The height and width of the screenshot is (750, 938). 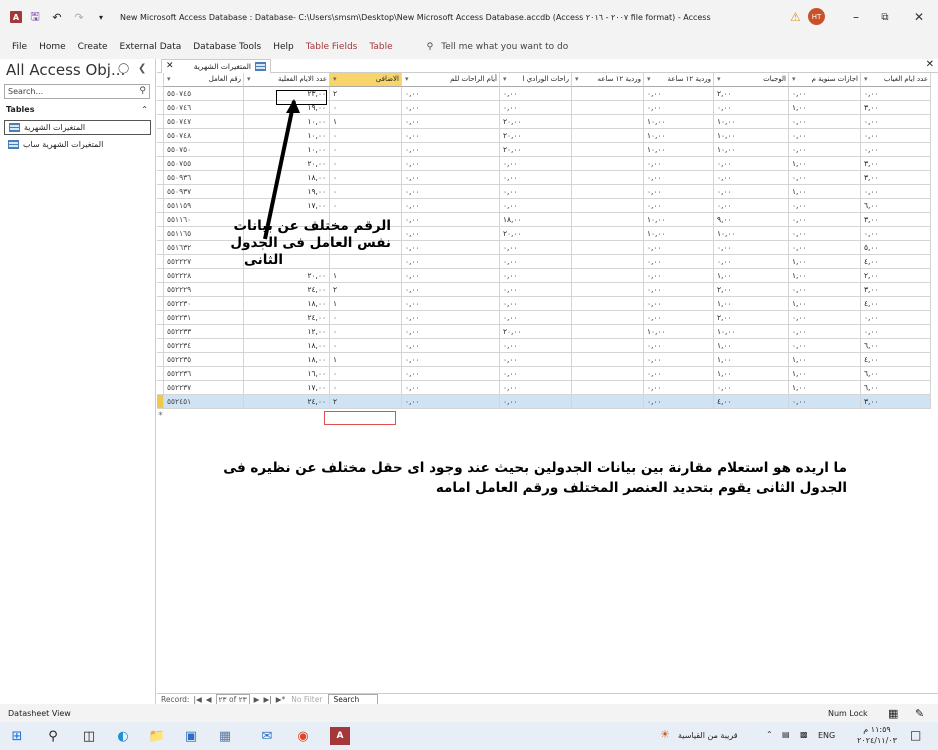 I want to click on redo-icon: ↷, so click(x=79, y=17).